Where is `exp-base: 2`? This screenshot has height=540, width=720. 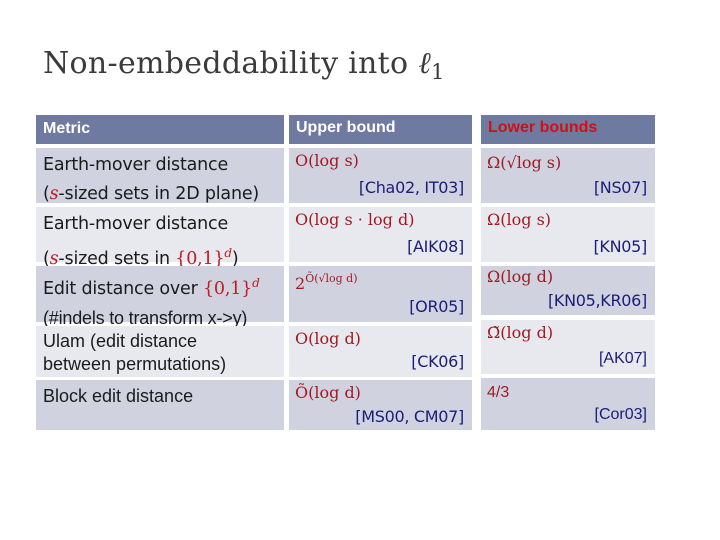 exp-base: 2 is located at coordinates (300, 283).